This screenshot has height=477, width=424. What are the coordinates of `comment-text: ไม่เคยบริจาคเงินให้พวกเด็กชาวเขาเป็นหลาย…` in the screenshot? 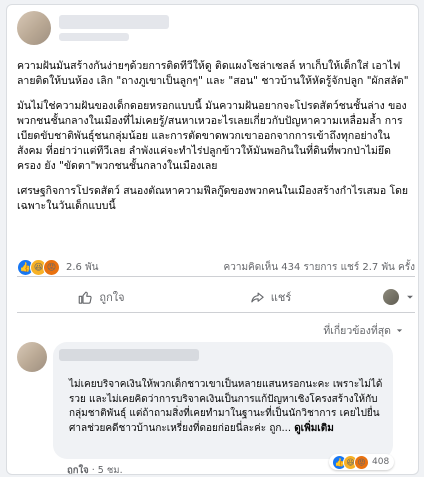 It's located at (227, 407).